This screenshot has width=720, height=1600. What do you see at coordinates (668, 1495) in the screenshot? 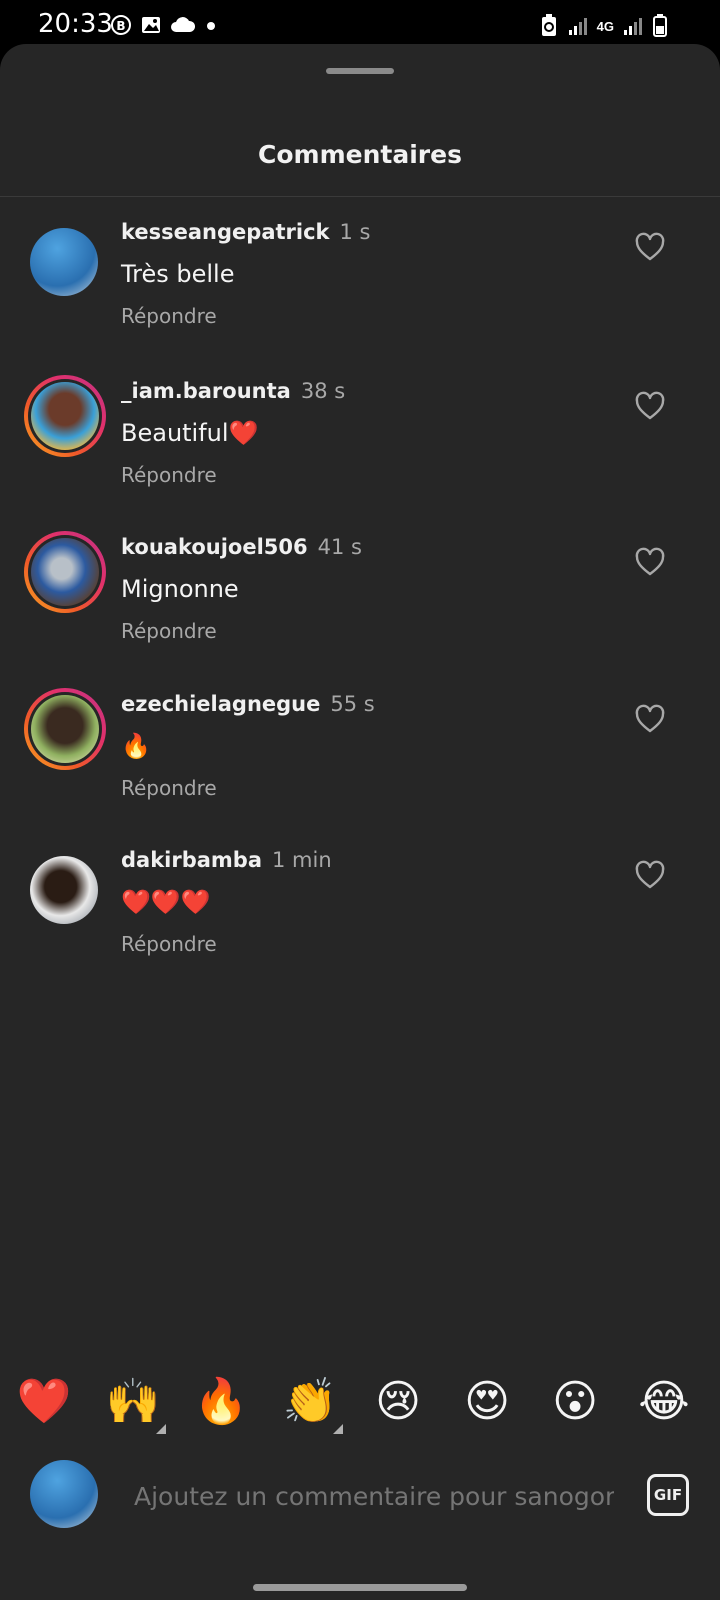
I see `gif-button: GIF` at bounding box center [668, 1495].